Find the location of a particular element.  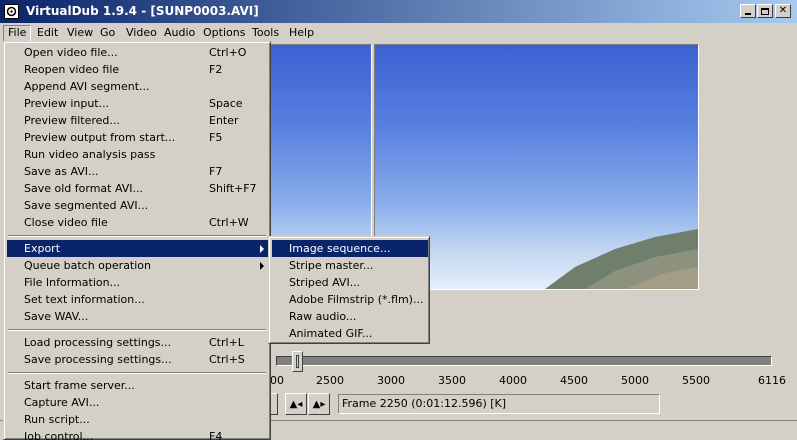

virtualdub-app-icon is located at coordinates (11, 11).